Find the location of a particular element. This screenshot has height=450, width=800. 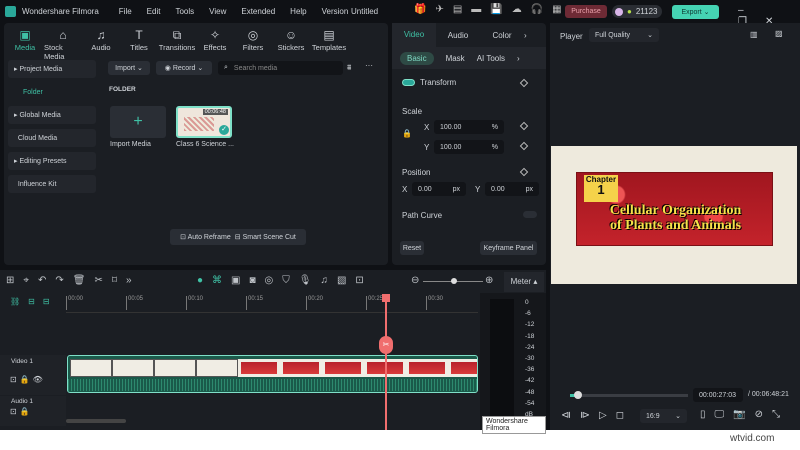

zoom-in-icon: ⊕ is located at coordinates (489, 280).